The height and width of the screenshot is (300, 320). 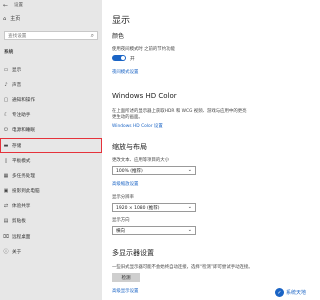 I want to click on resolution-select: 1920 × 1080 (推荐) ⌄, so click(x=154, y=207).